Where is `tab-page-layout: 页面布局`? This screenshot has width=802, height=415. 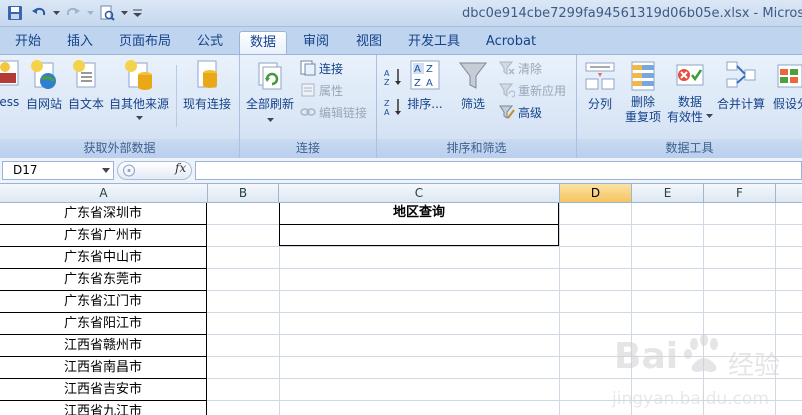 tab-page-layout: 页面布局 is located at coordinates (145, 42).